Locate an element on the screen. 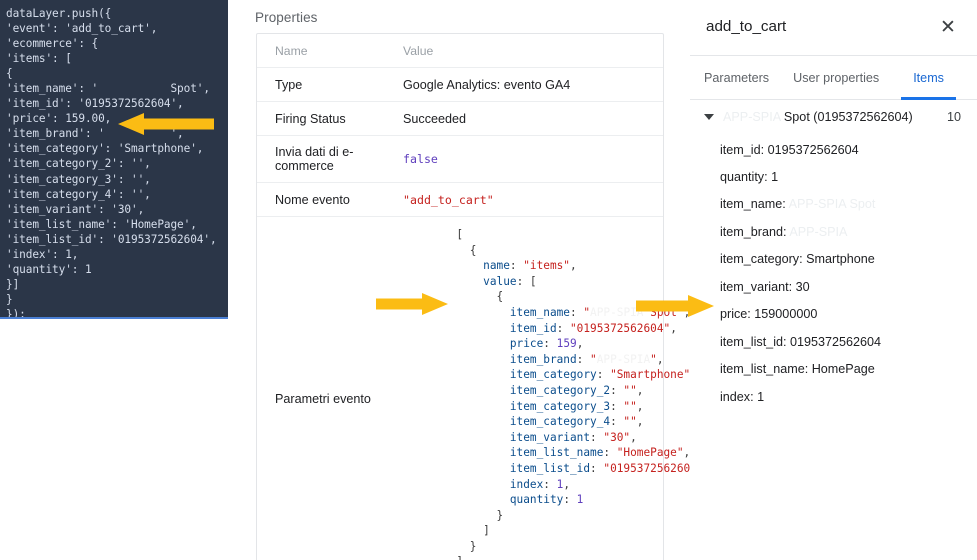  item-field-value: 30 is located at coordinates (801, 286).